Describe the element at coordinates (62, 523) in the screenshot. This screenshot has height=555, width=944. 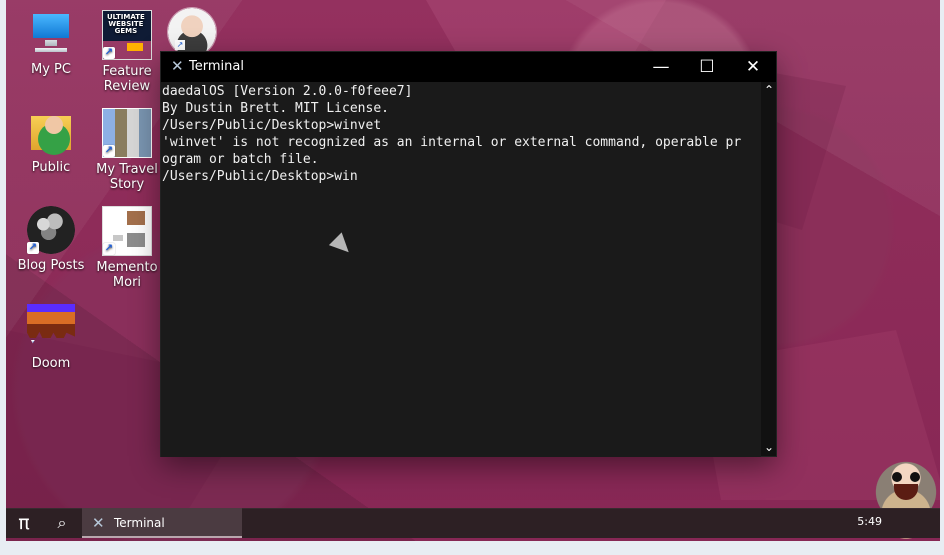
I see `search-button: ⌕` at that location.